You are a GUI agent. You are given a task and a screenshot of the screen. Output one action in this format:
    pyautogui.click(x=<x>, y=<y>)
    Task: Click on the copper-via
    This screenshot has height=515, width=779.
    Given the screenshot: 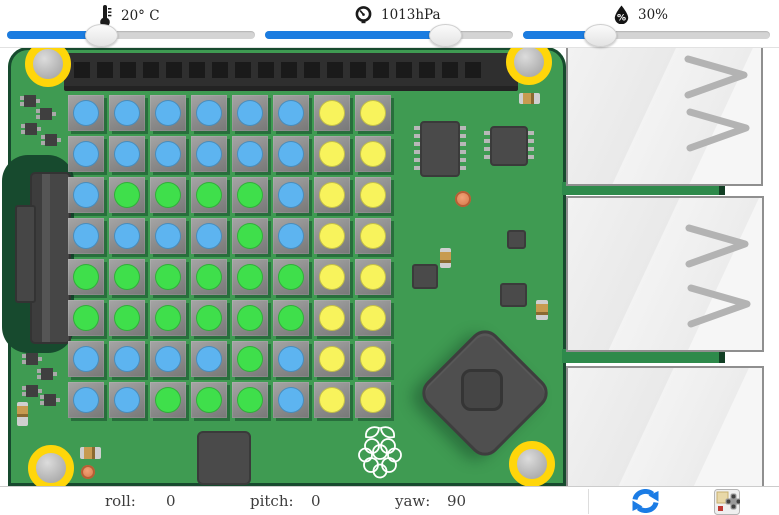 What is the action you would take?
    pyautogui.click(x=88, y=472)
    